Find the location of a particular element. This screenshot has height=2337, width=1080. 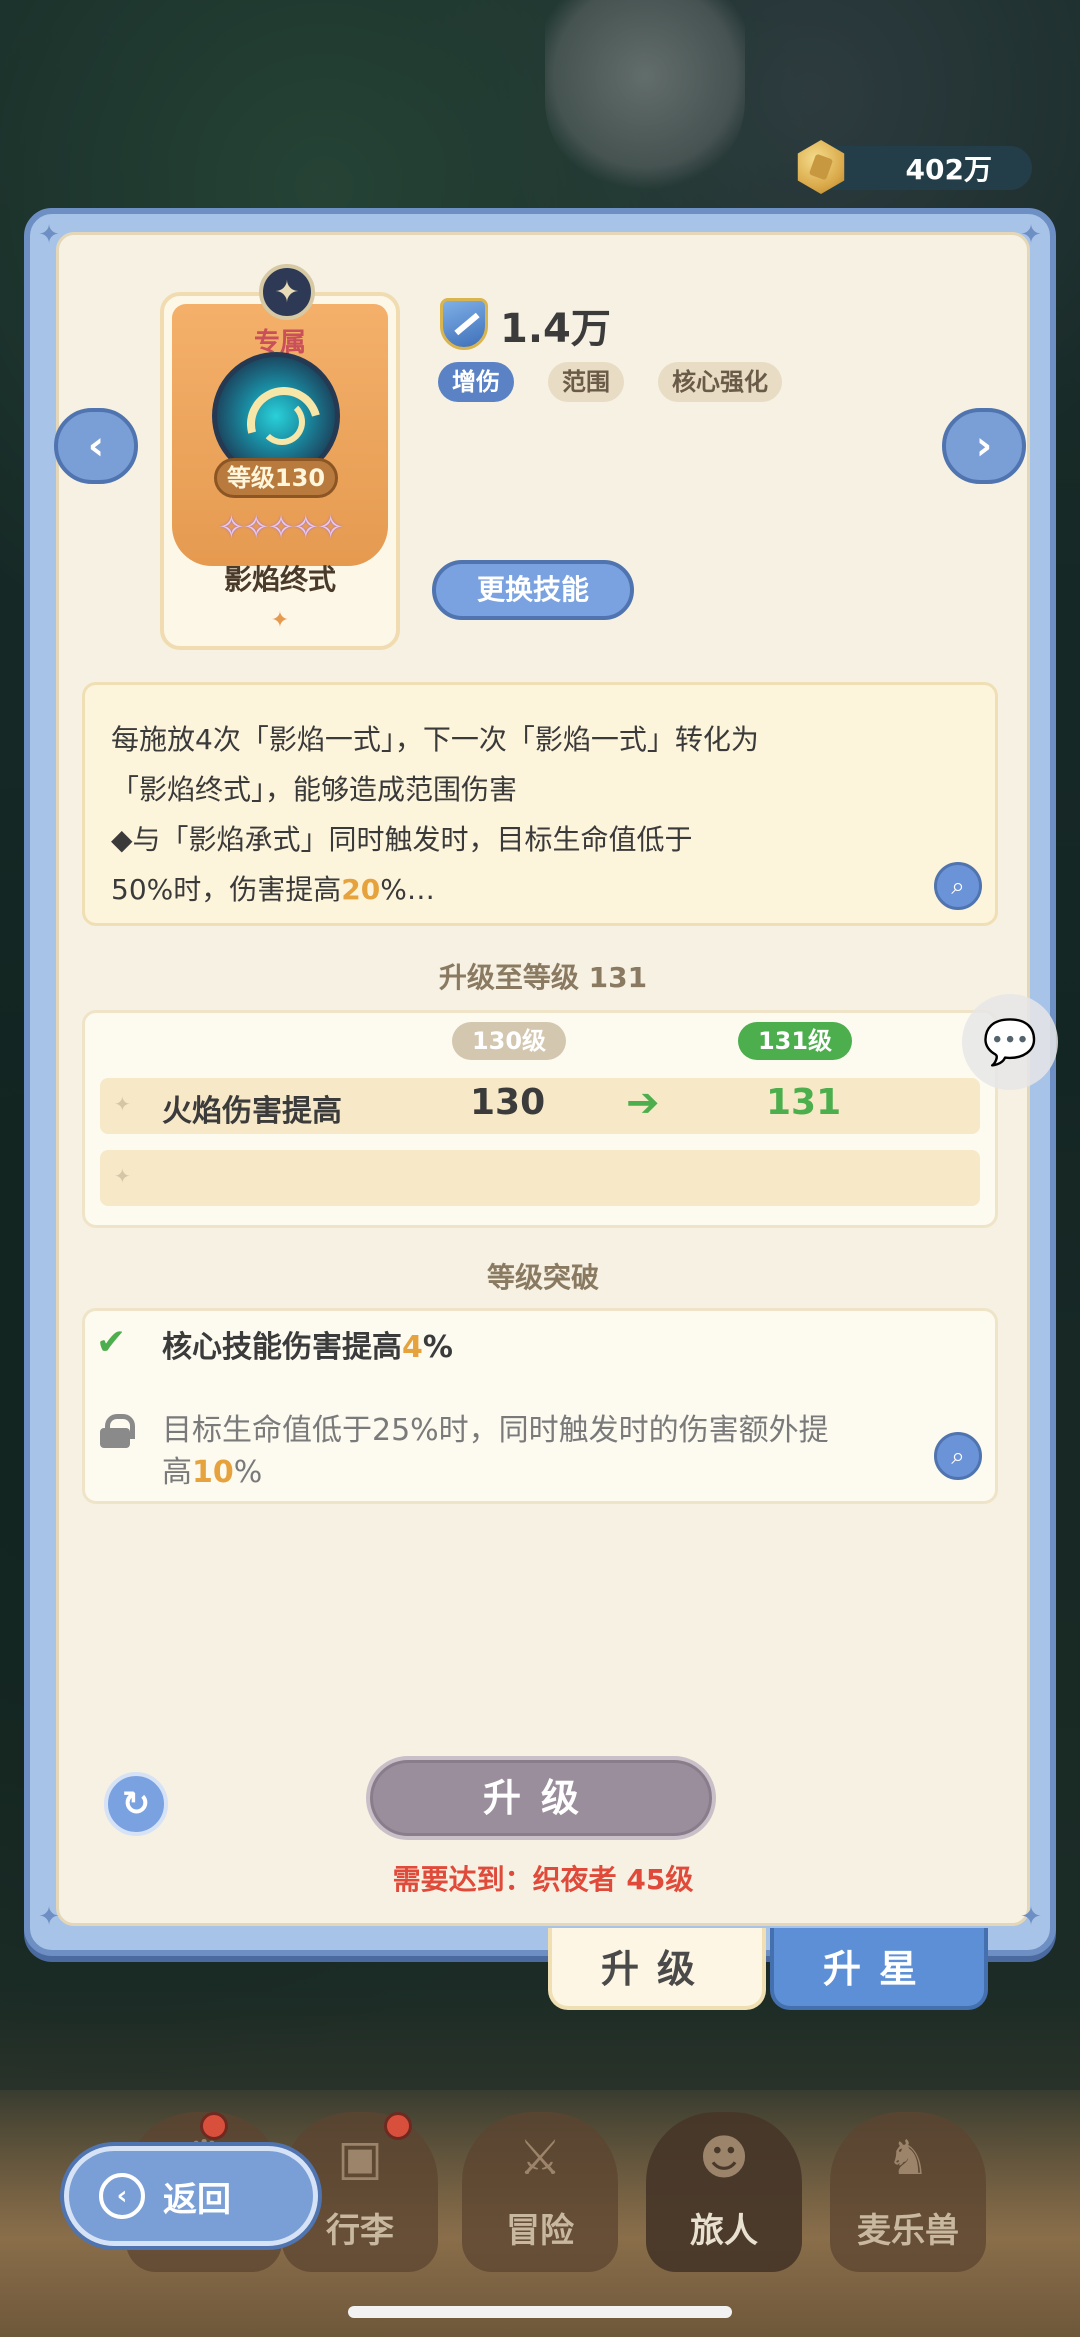

nav-label: 麦乐兽 is located at coordinates (908, 2231).